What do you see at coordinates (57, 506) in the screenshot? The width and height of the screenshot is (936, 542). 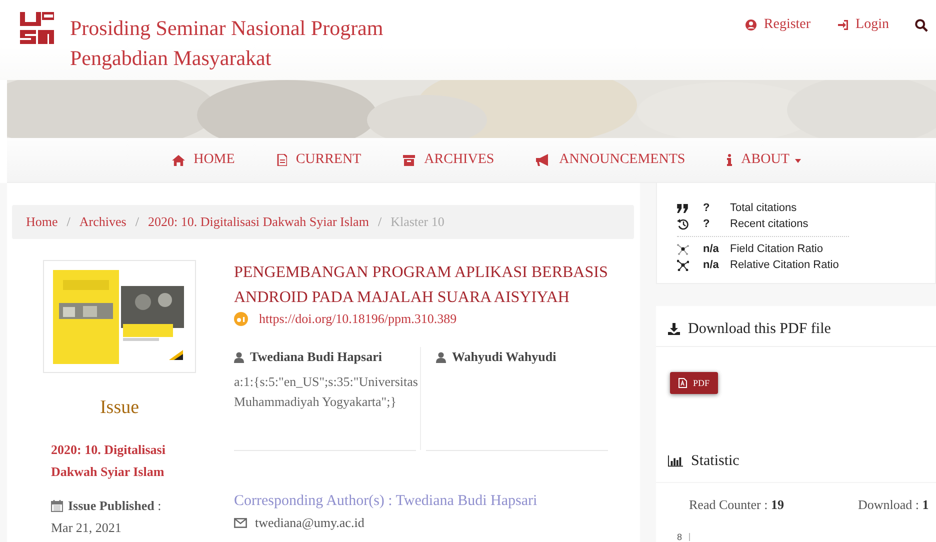 I see `calendar-icon` at bounding box center [57, 506].